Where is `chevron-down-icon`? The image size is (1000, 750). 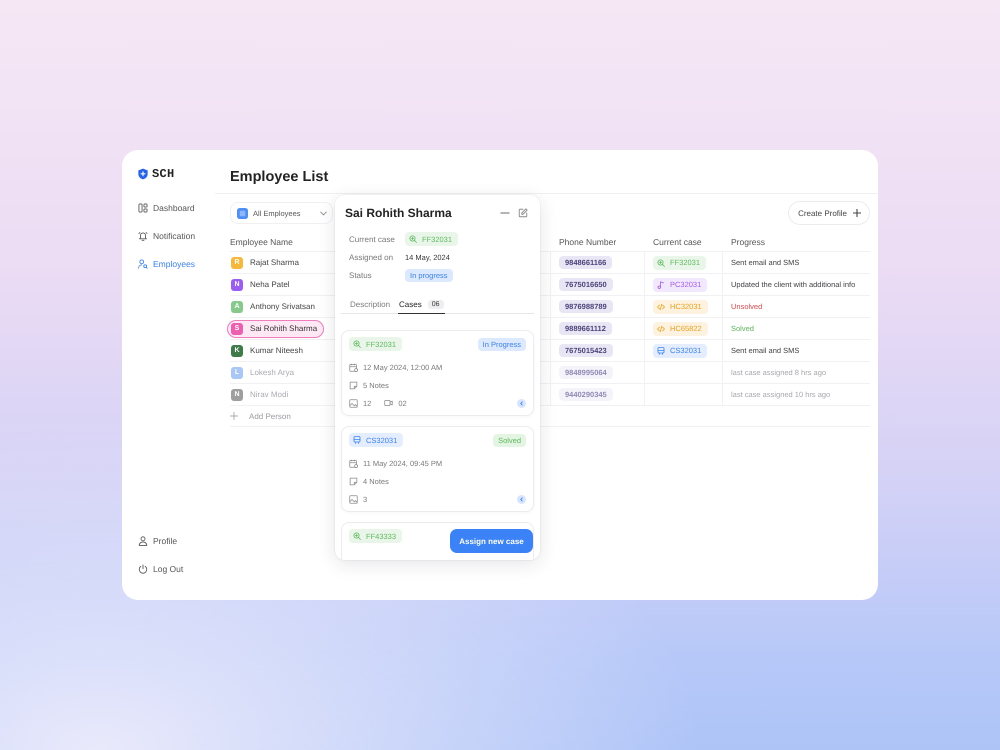
chevron-down-icon is located at coordinates (323, 213).